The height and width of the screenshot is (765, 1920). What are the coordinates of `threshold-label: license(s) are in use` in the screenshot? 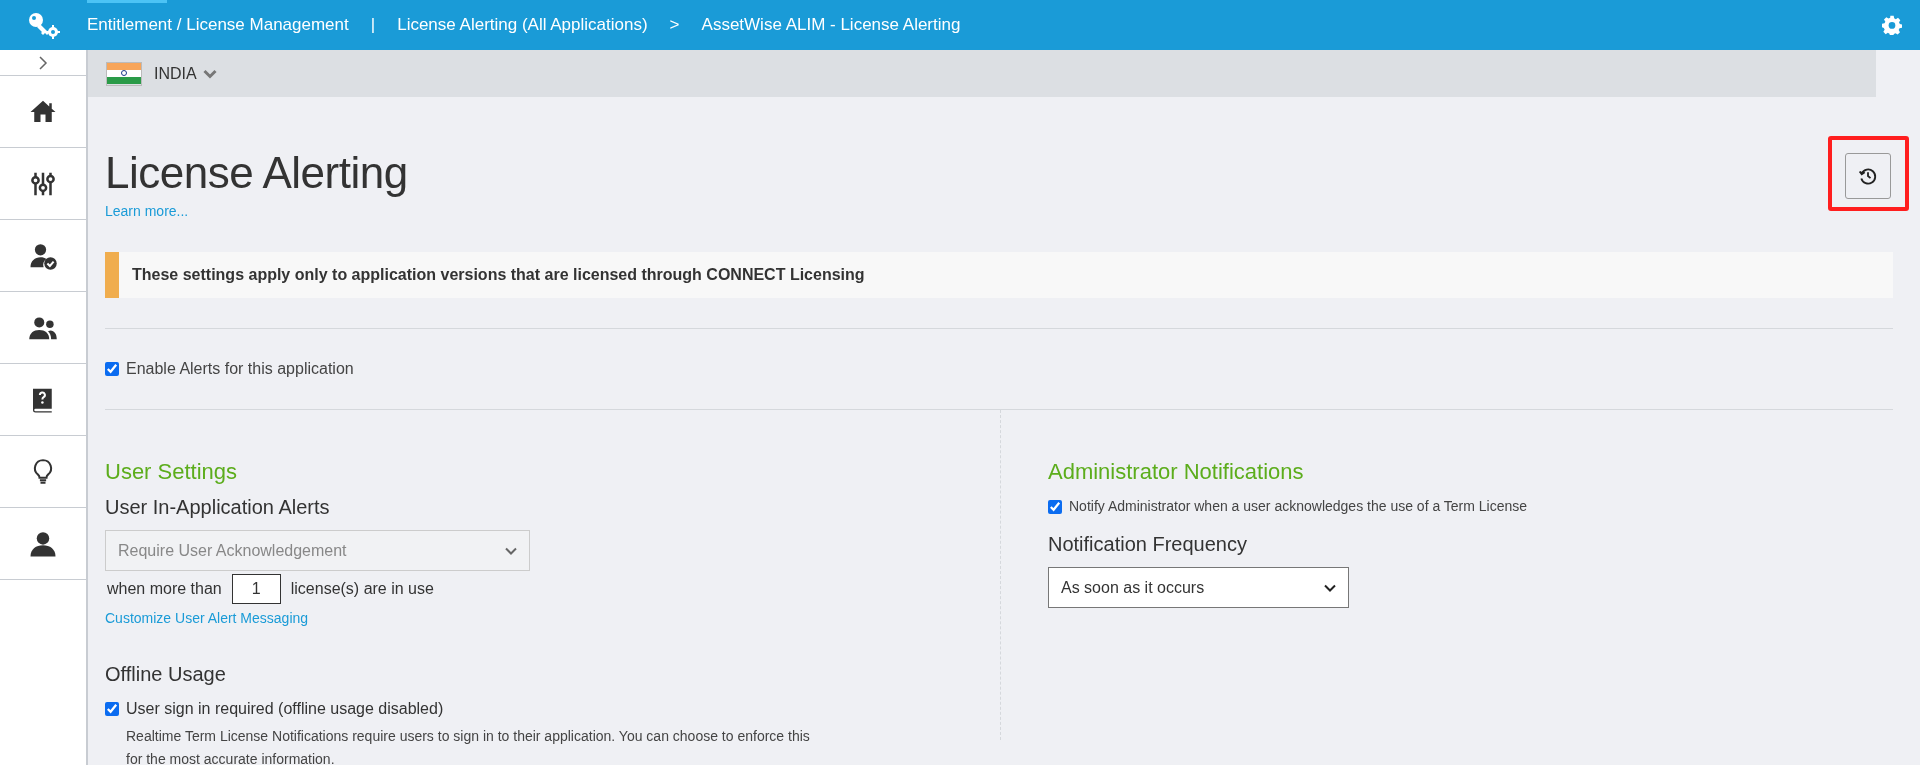 It's located at (362, 589).